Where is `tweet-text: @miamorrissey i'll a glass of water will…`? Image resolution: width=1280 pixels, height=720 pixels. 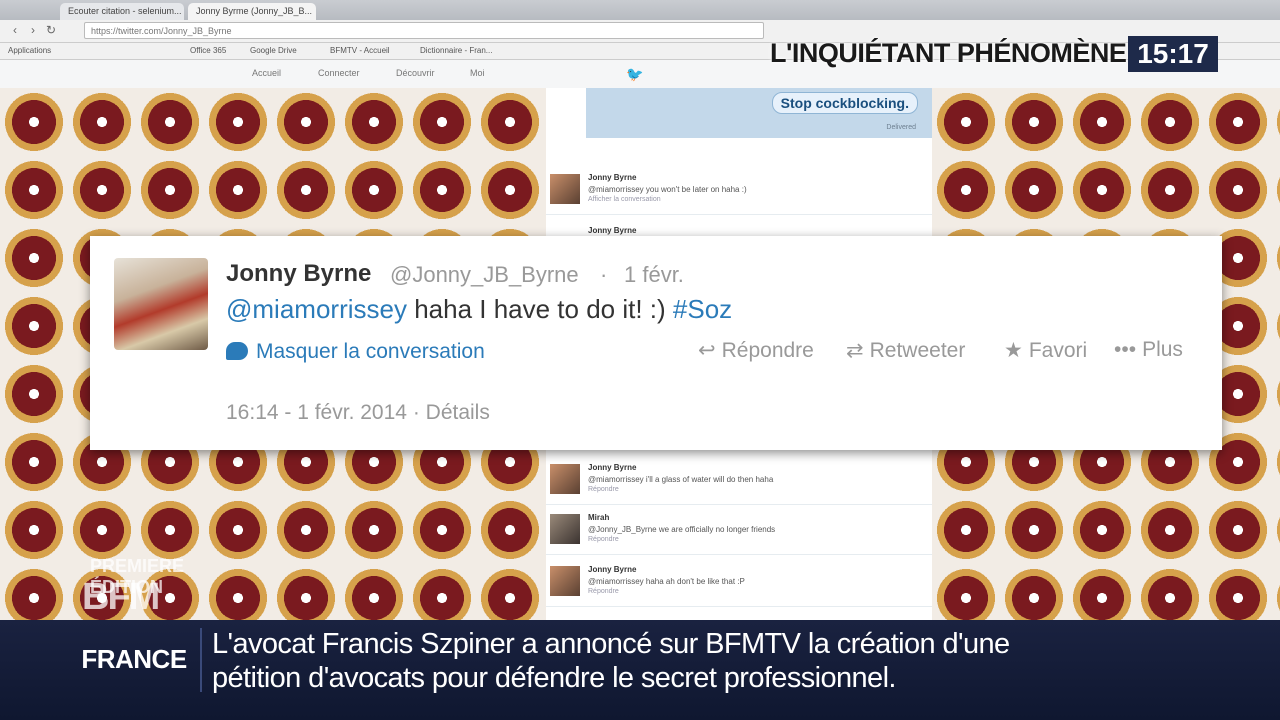
tweet-text: @miamorrissey i'll a glass of water will… is located at coordinates (681, 479).